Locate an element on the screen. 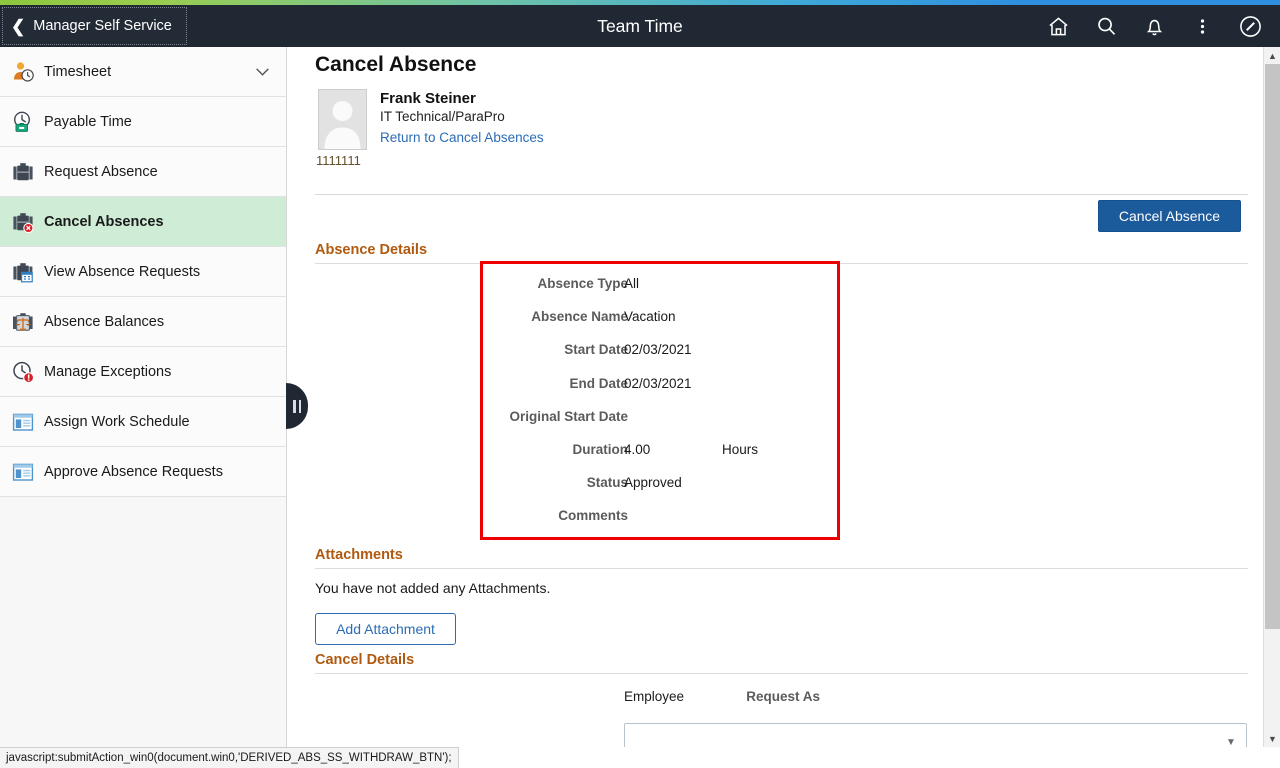 The width and height of the screenshot is (1280, 768). field-value-absence-type: All is located at coordinates (632, 283).